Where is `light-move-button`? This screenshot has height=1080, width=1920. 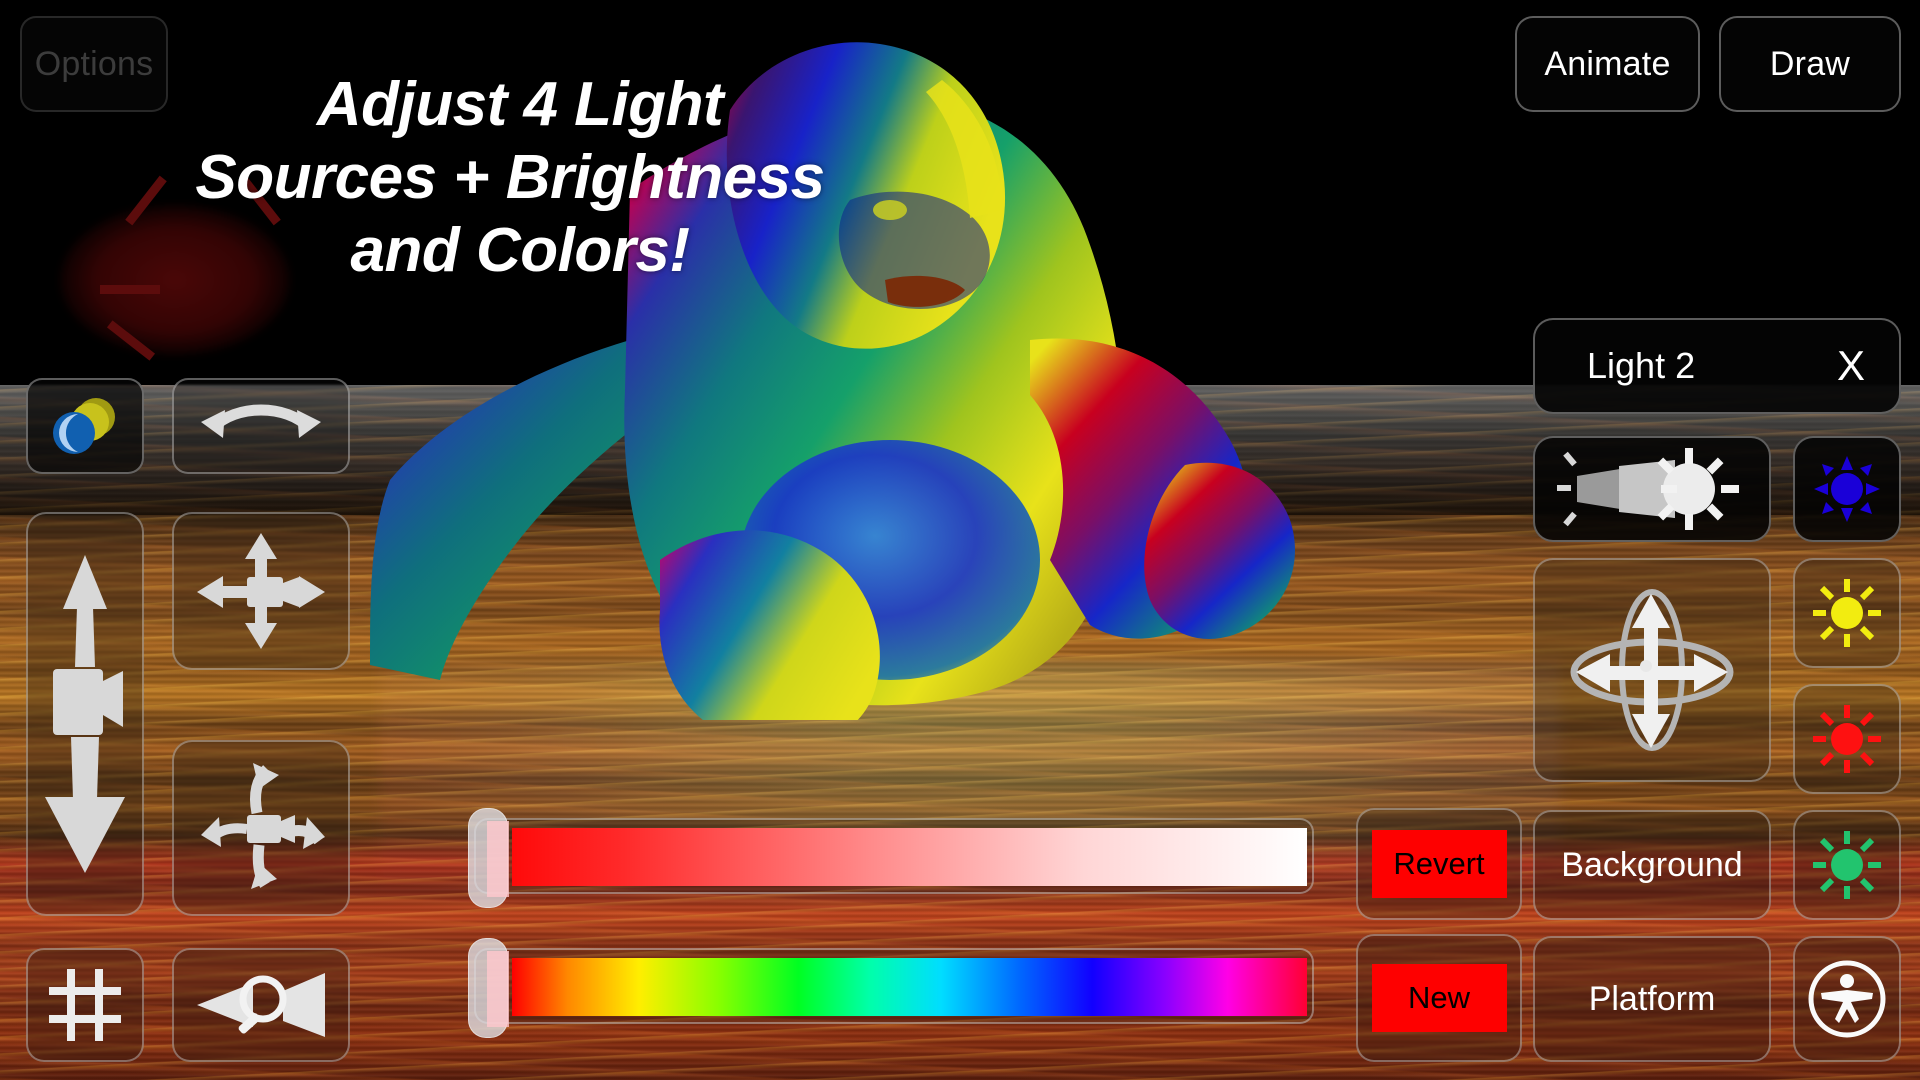
light-move-button is located at coordinates (1652, 670).